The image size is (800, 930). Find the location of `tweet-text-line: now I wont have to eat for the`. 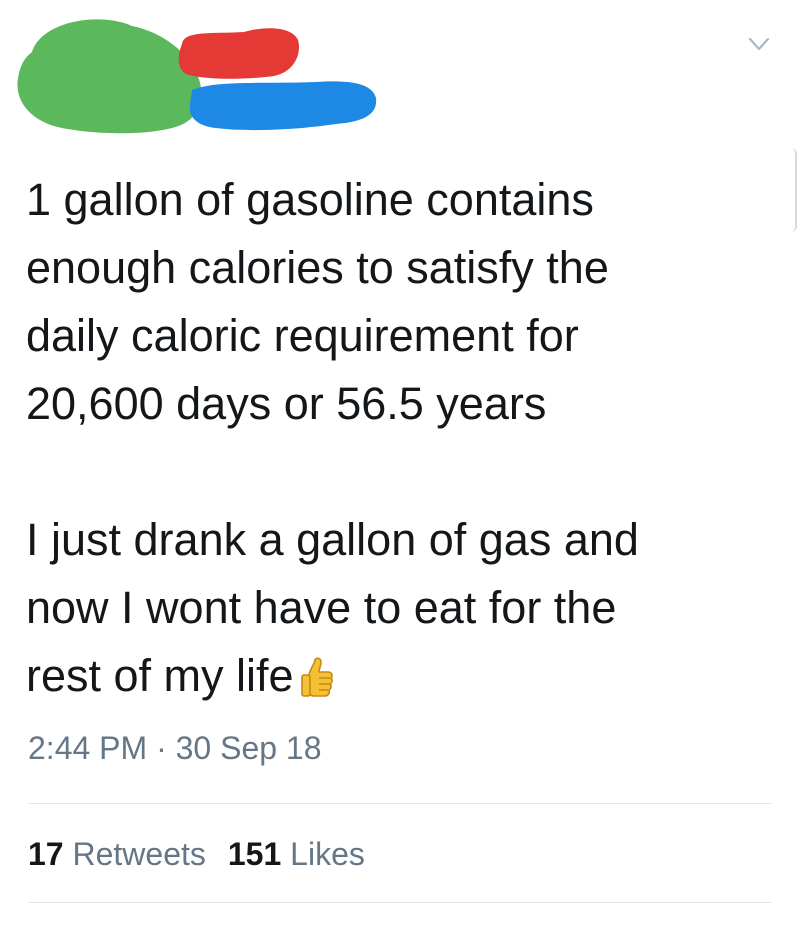

tweet-text-line: now I wont have to eat for the is located at coordinates (321, 607).